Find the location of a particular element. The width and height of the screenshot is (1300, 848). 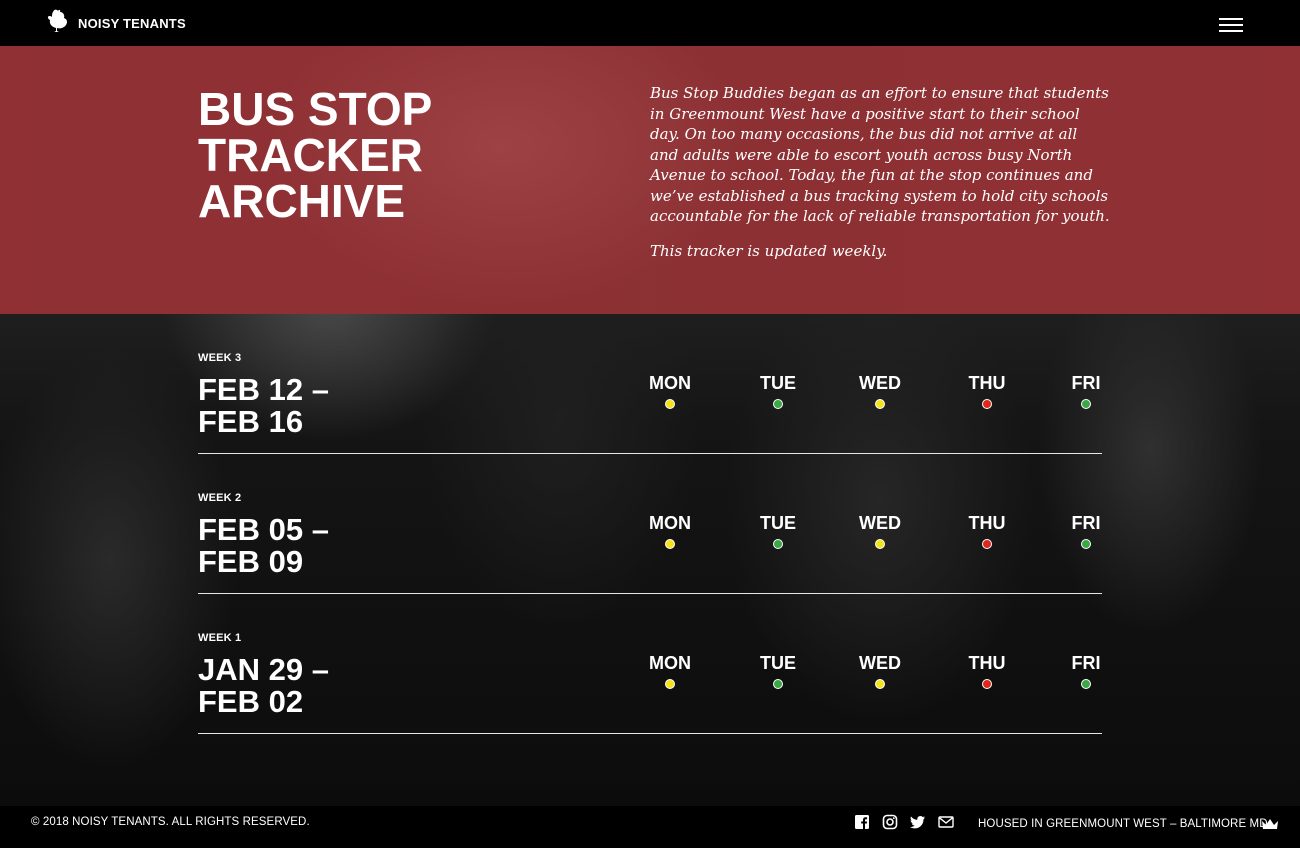

hamburger-menu-icon is located at coordinates (1232, 25).